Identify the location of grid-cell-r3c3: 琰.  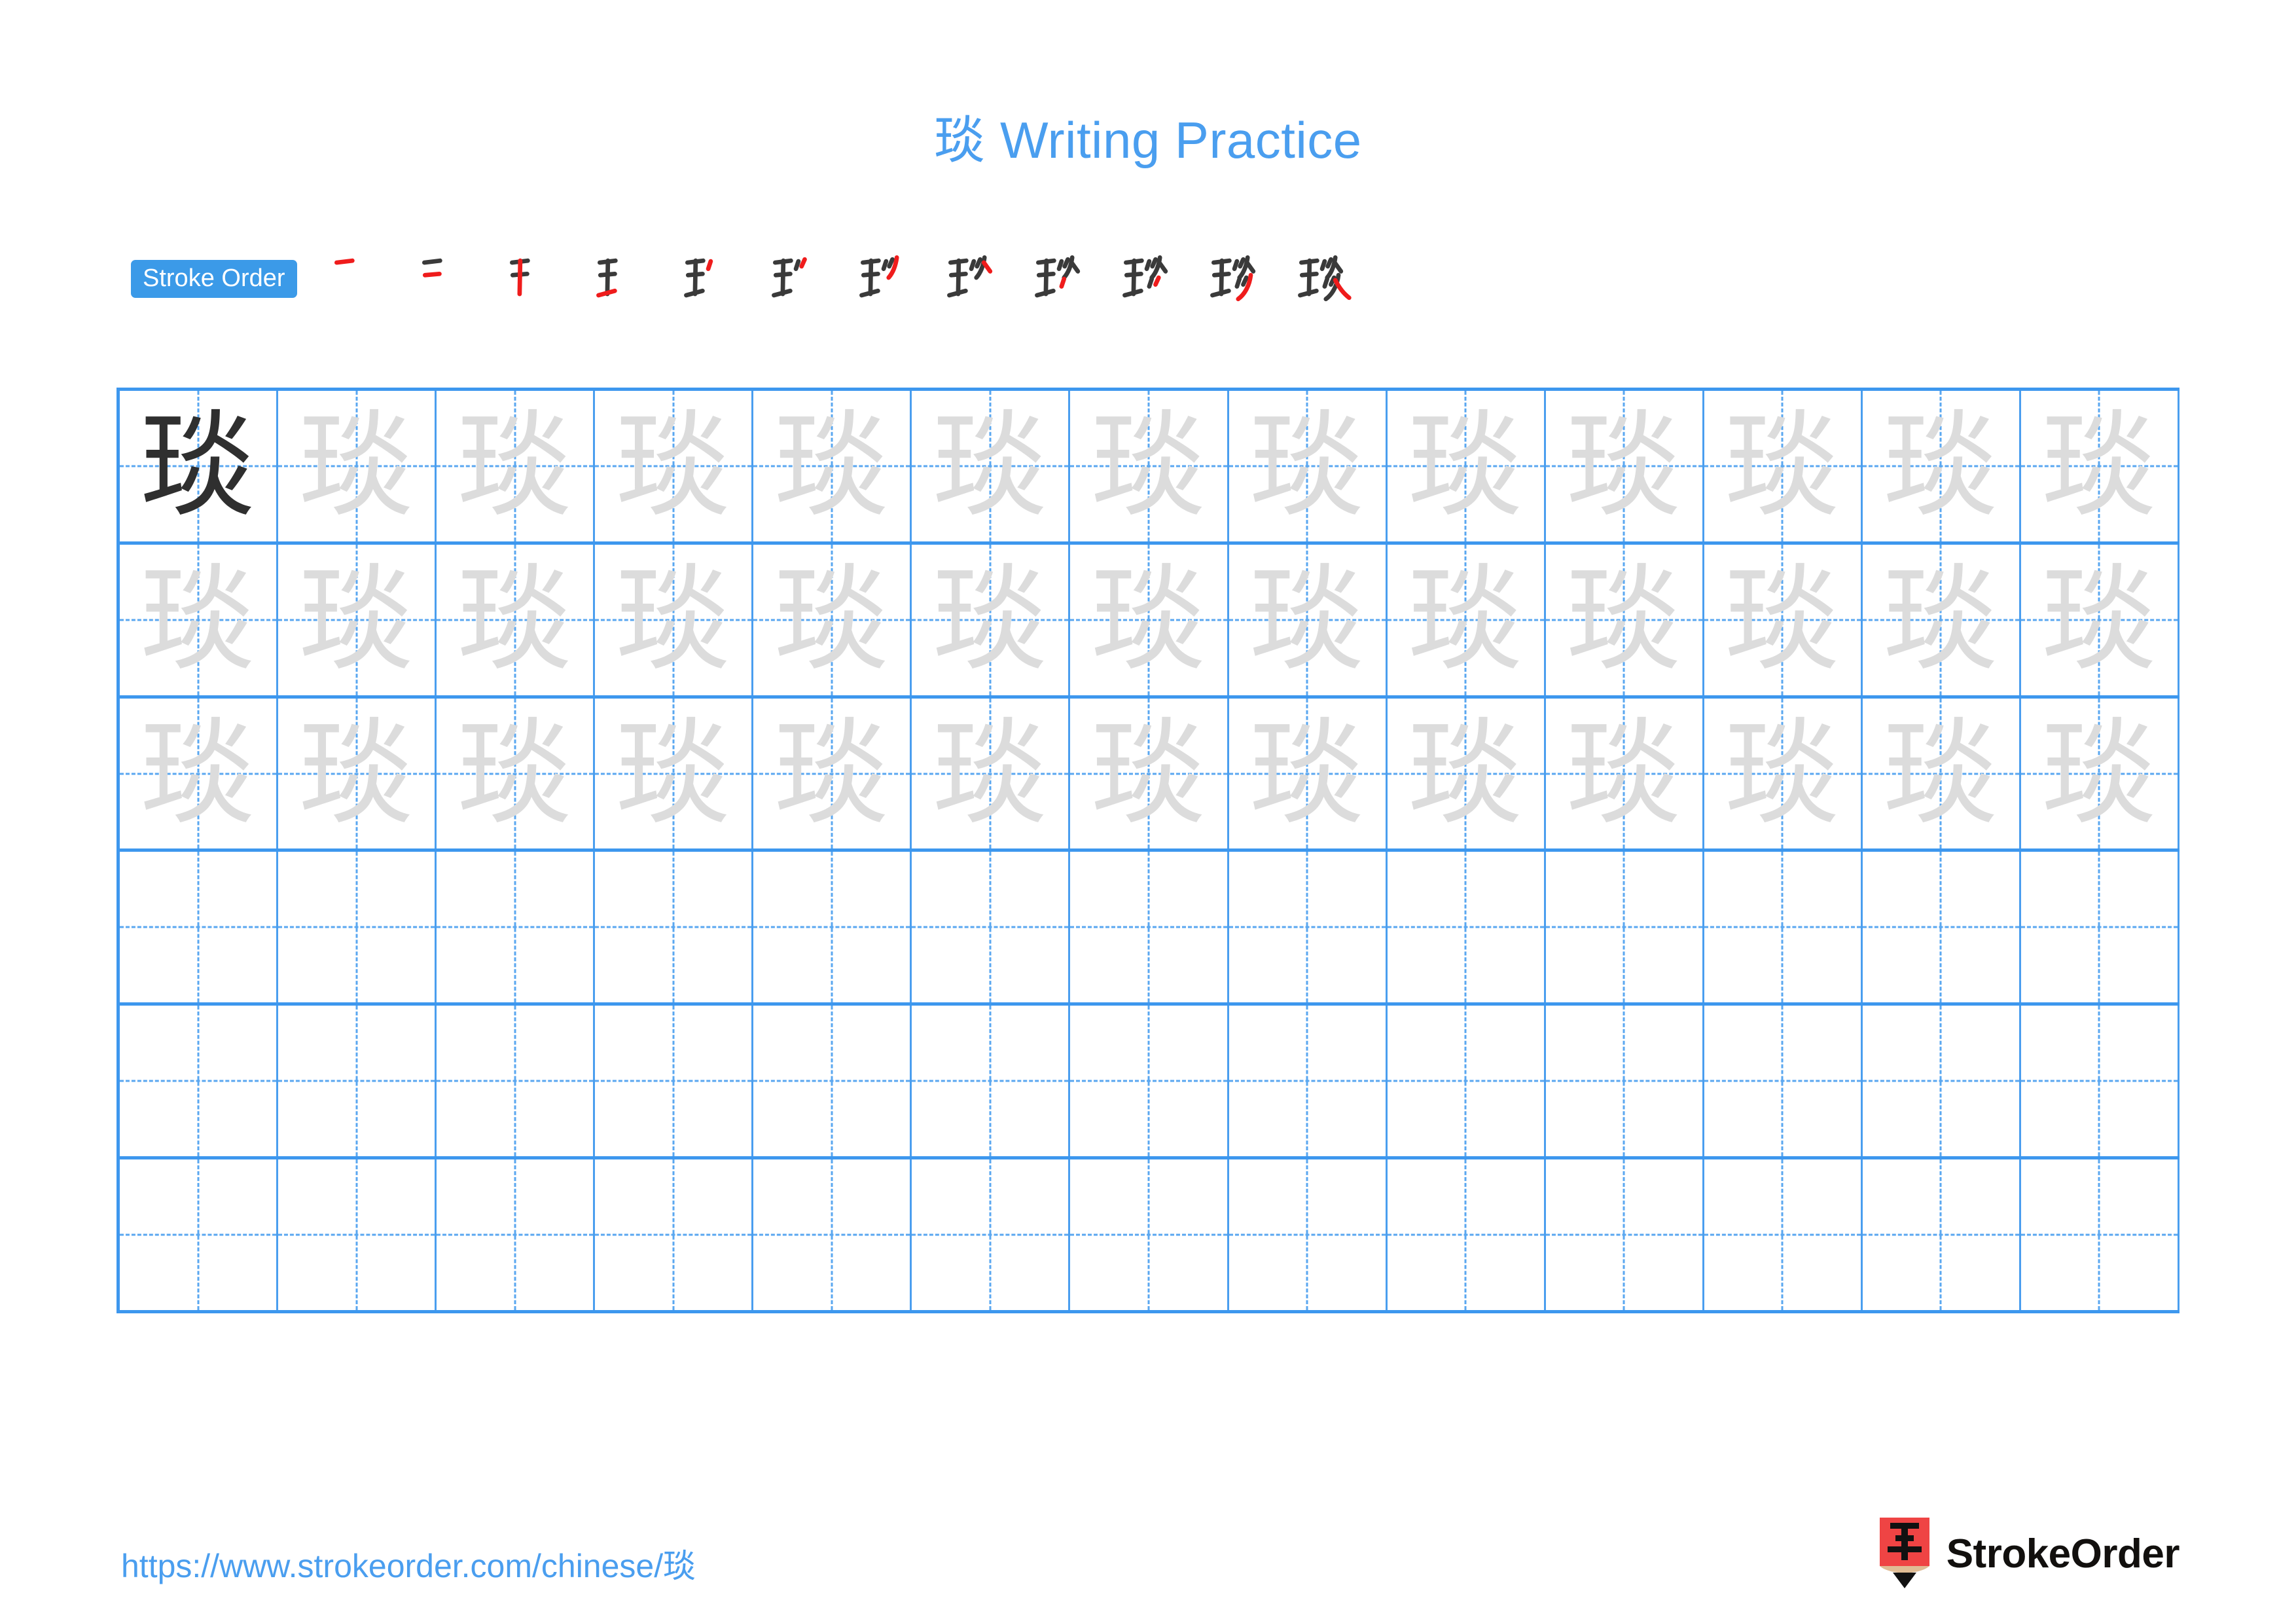
(516, 773).